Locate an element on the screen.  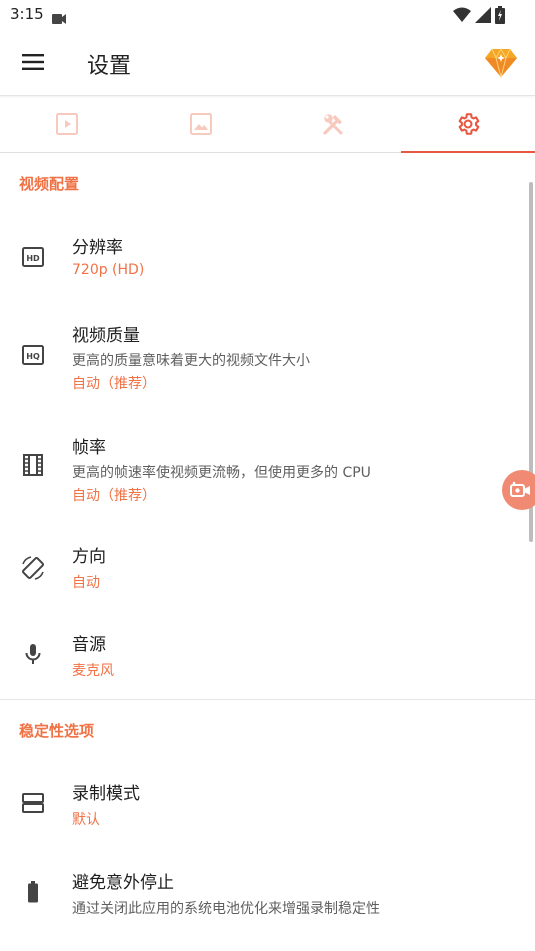
setting-title: 避免意外停止 is located at coordinates (123, 883).